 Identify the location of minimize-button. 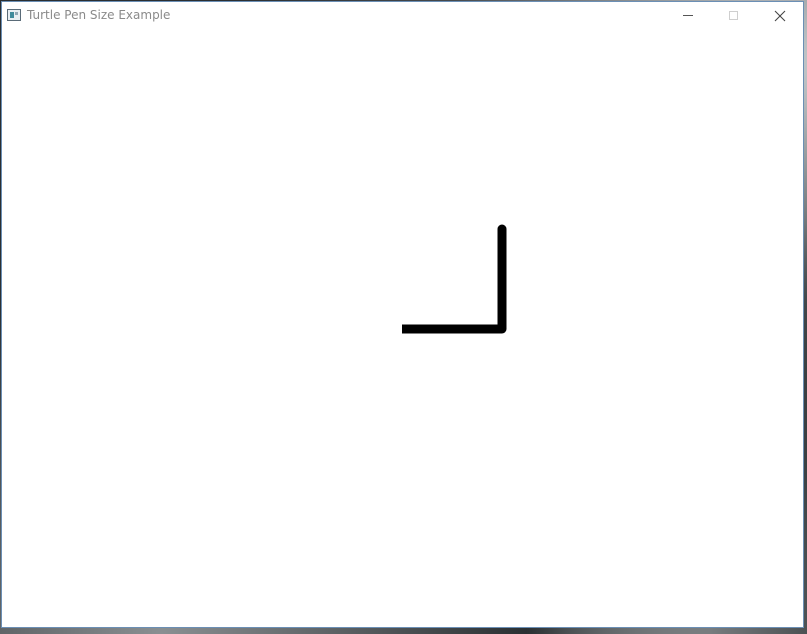
(688, 16).